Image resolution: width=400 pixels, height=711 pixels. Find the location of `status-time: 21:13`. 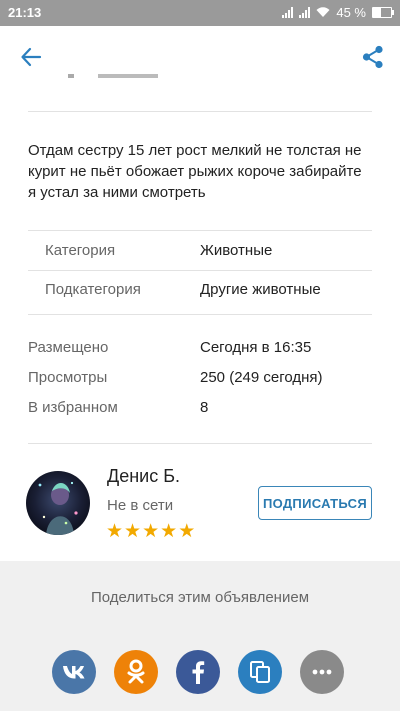

status-time: 21:13 is located at coordinates (25, 12).